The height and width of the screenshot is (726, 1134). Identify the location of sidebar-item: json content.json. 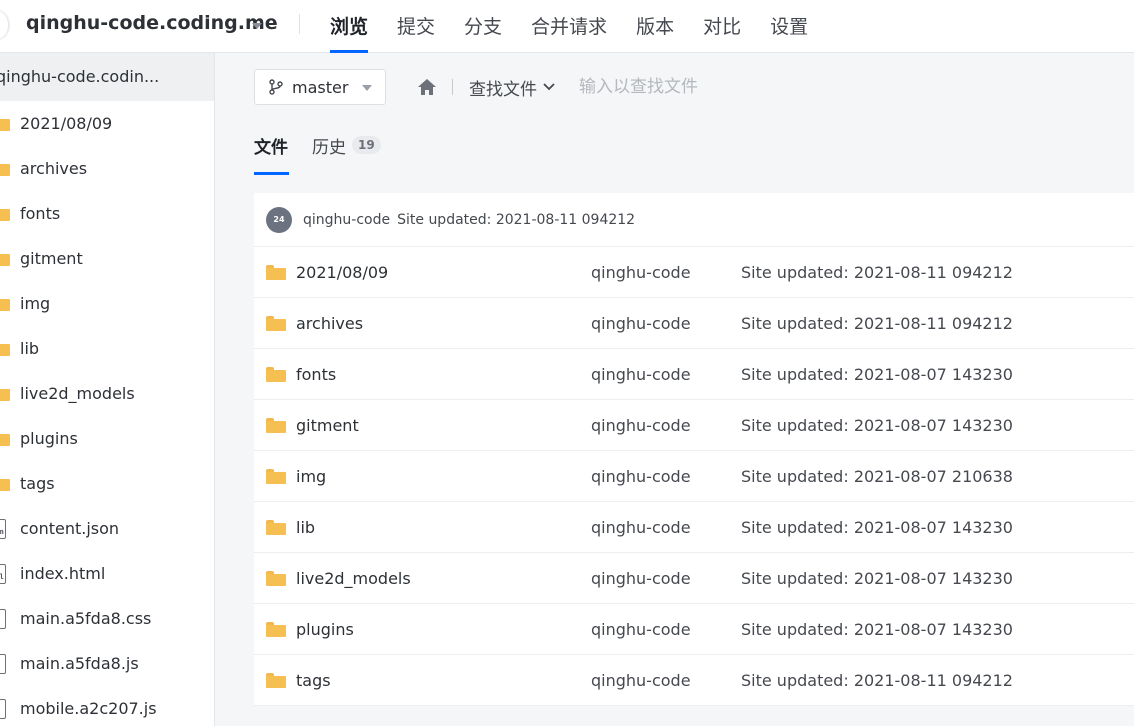
(107, 528).